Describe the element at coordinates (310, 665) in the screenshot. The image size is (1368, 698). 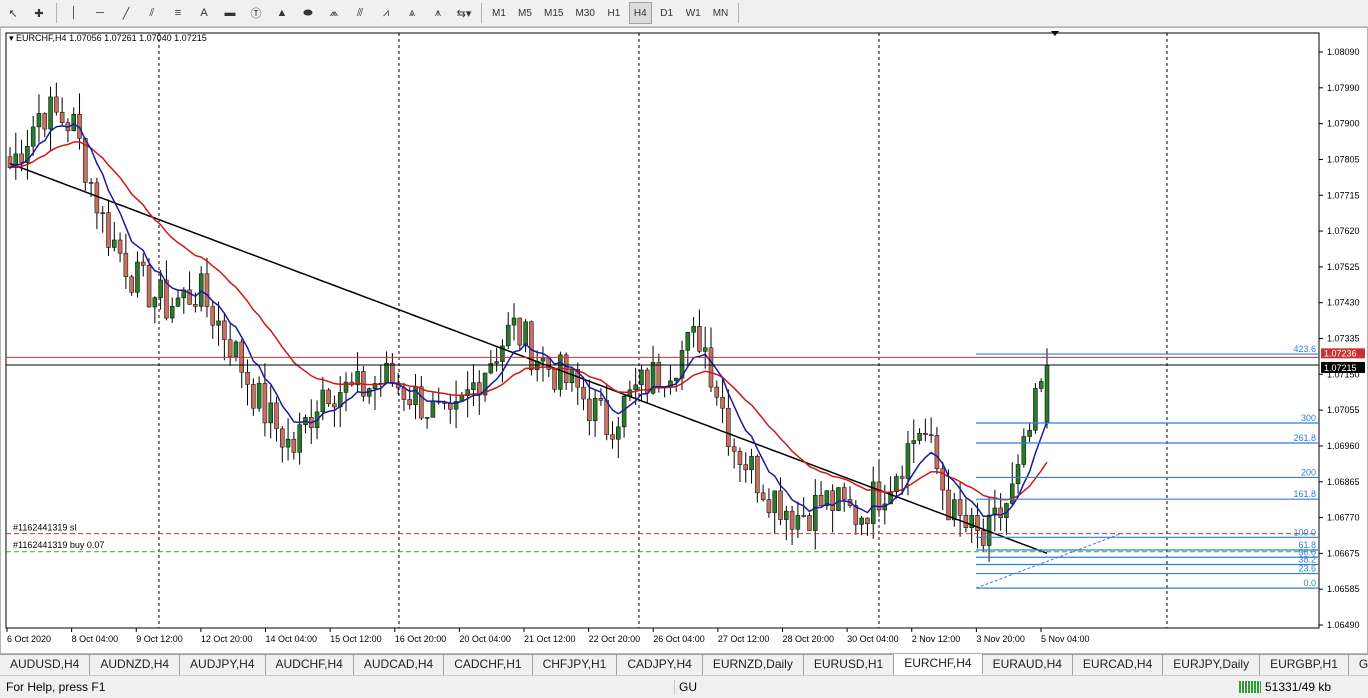
I see `chart-tab: AUDCHF,H4` at that location.